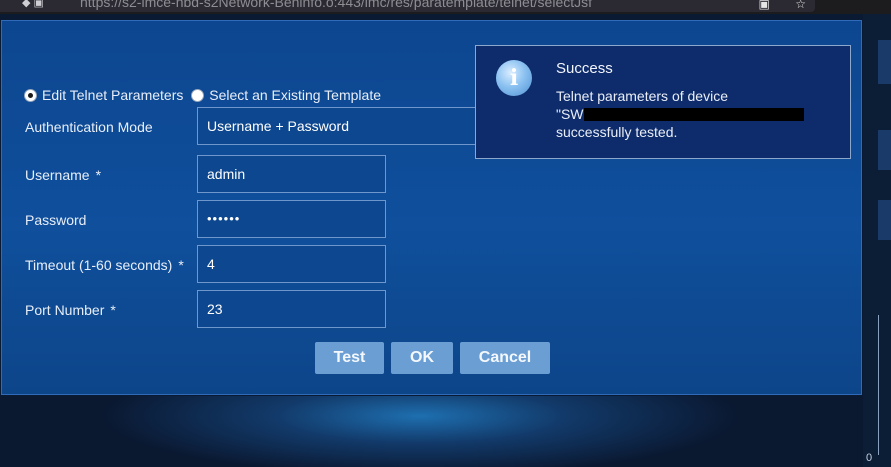 This screenshot has width=891, height=467. I want to click on bookmark-star-icon: ☆, so click(800, 5).